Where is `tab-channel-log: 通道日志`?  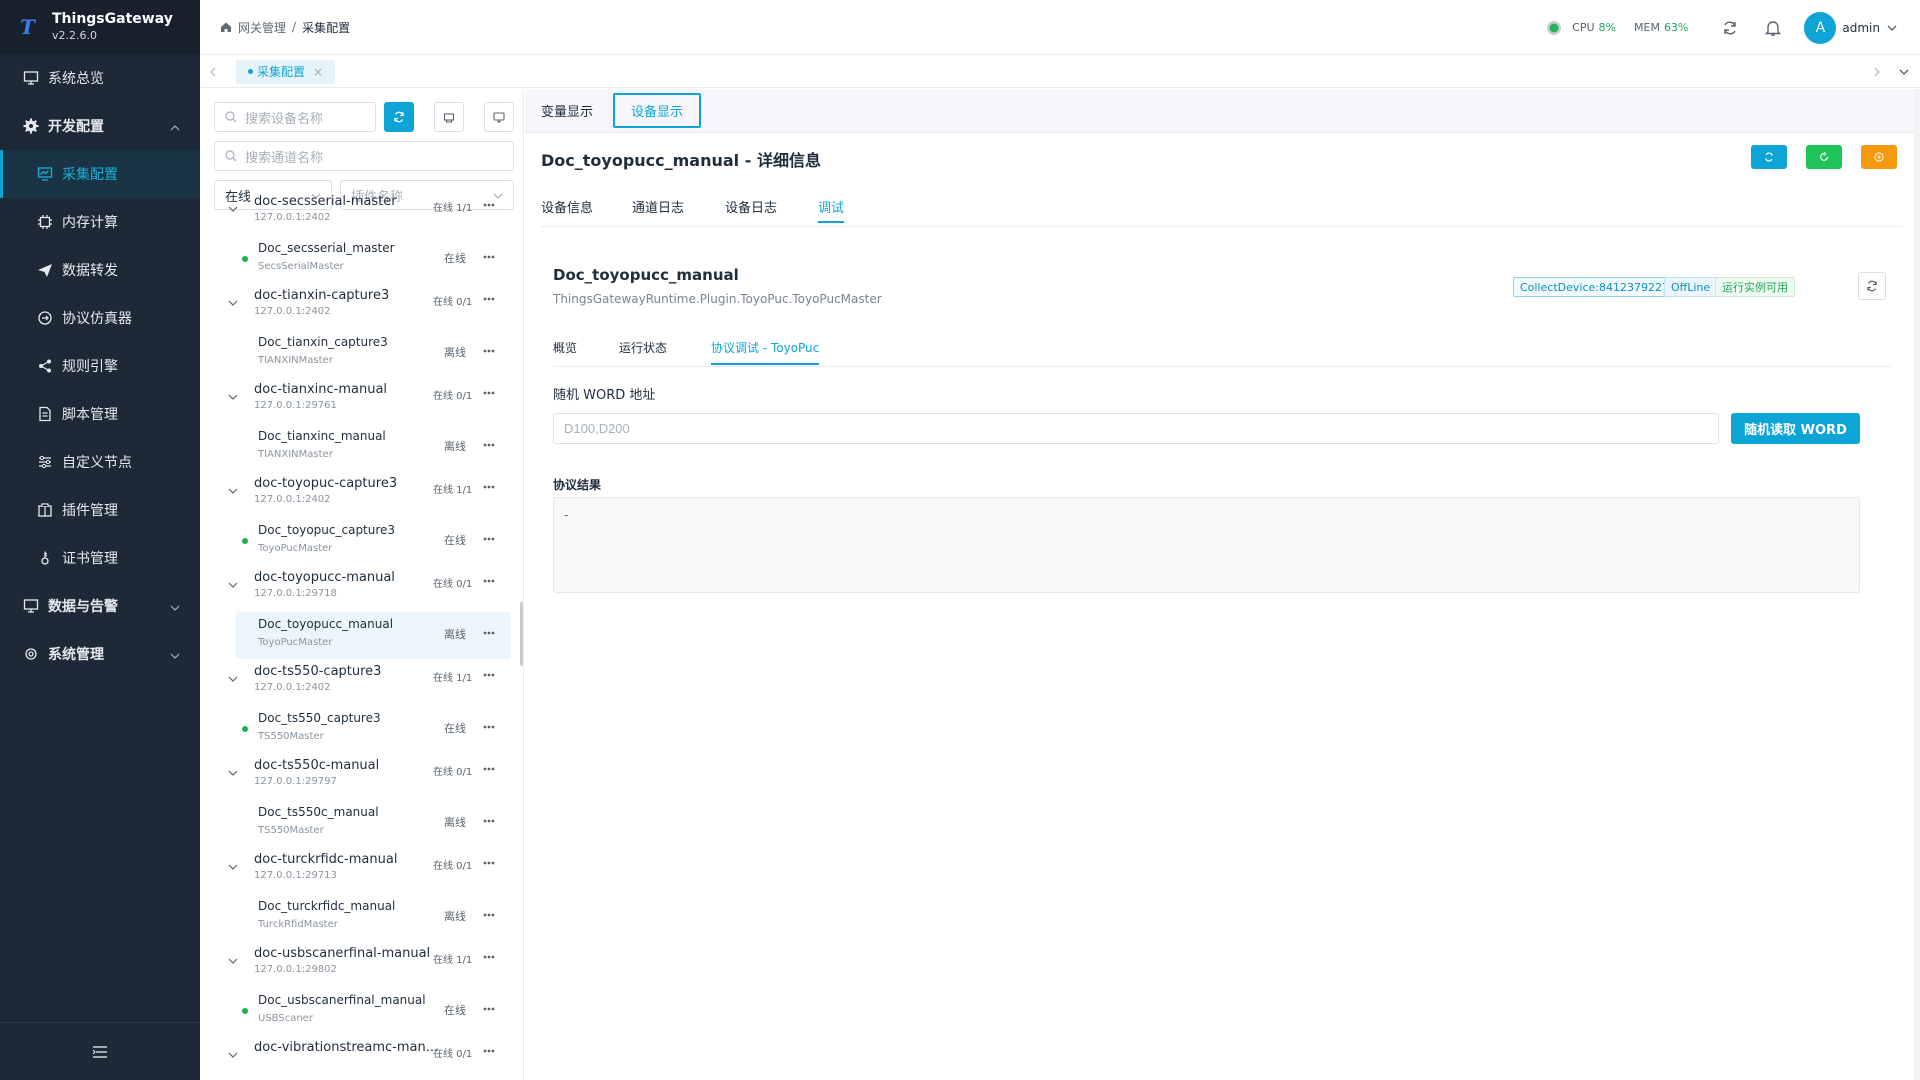
tab-channel-log: 通道日志 is located at coordinates (658, 206).